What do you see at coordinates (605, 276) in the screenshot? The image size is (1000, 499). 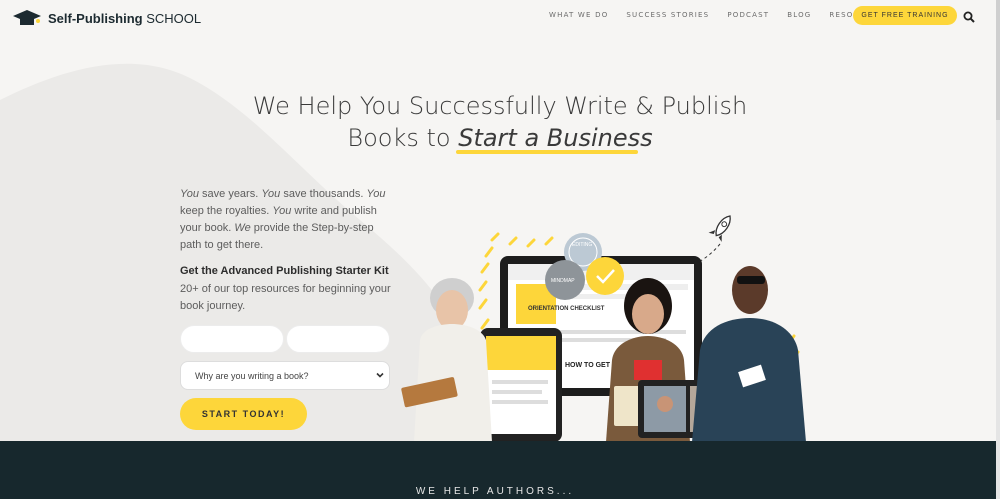 I see `checkmark-badge` at bounding box center [605, 276].